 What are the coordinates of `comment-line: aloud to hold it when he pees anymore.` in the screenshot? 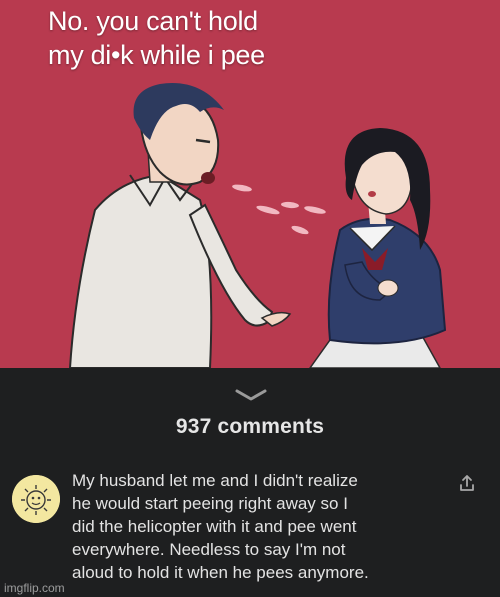 It's located at (220, 572).